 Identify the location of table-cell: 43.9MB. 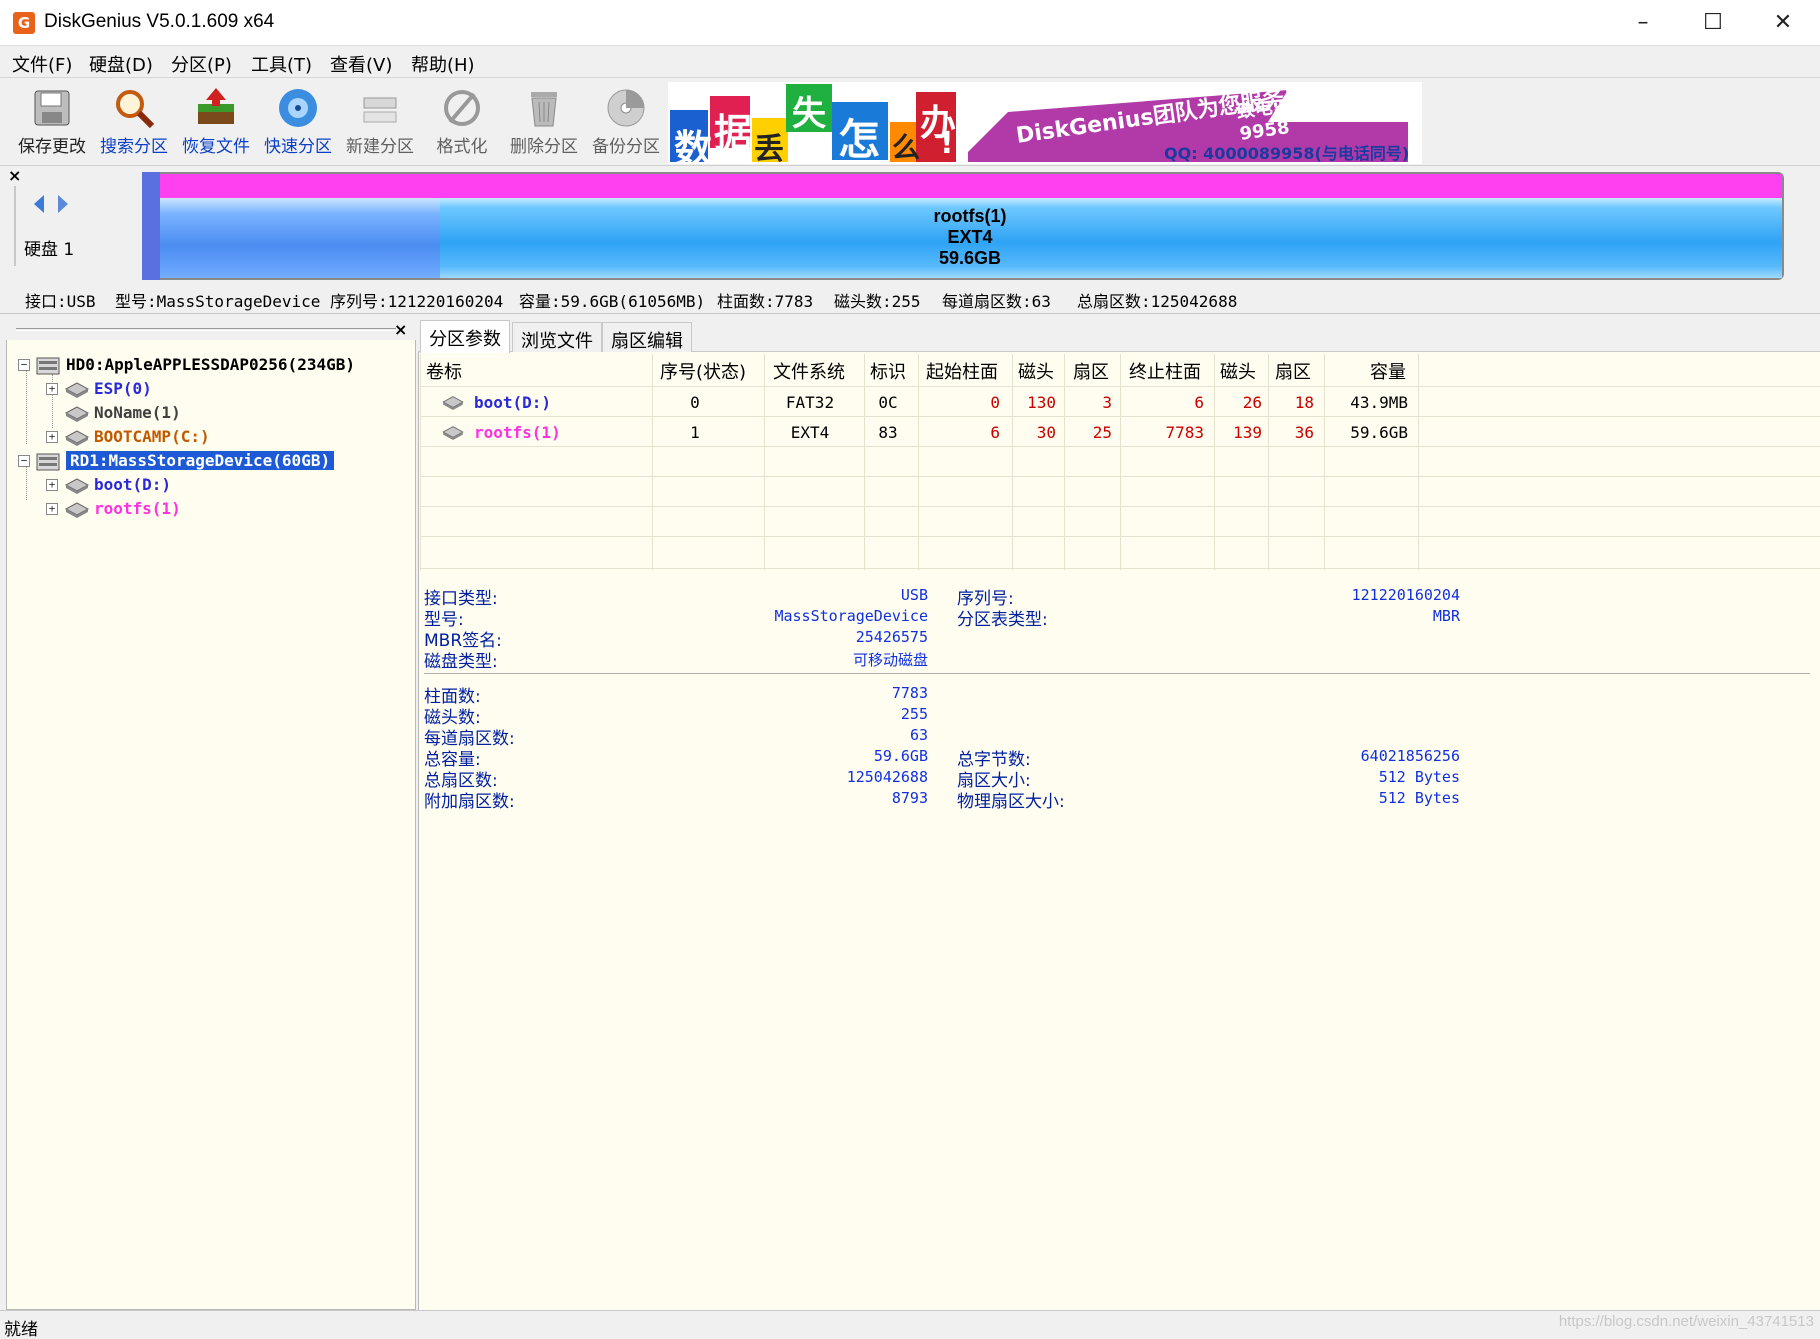
(1379, 402).